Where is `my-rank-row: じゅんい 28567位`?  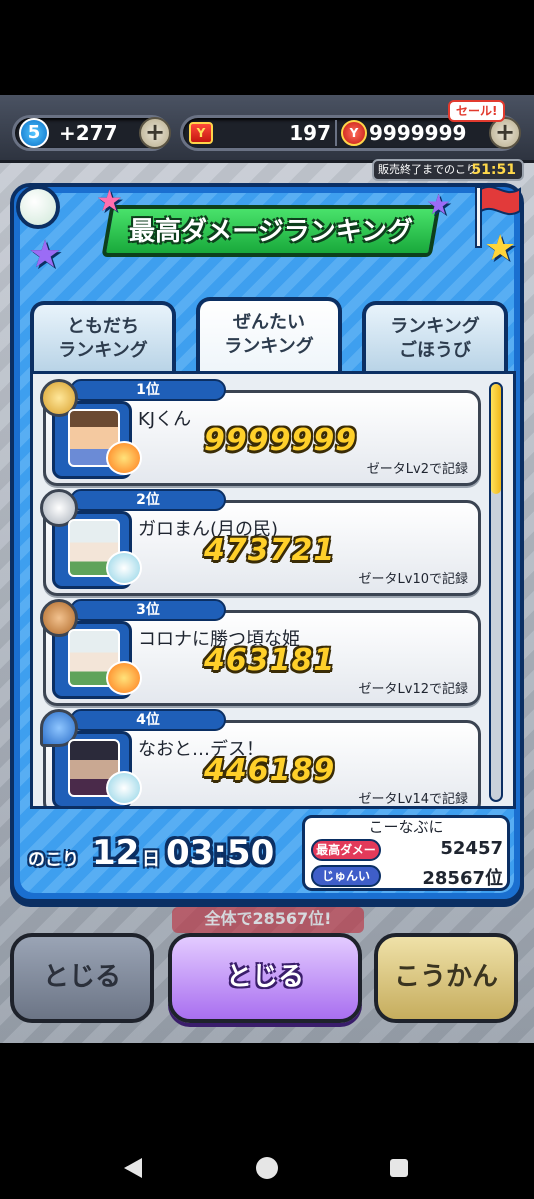
my-rank-row: じゅんい 28567位 is located at coordinates (409, 876).